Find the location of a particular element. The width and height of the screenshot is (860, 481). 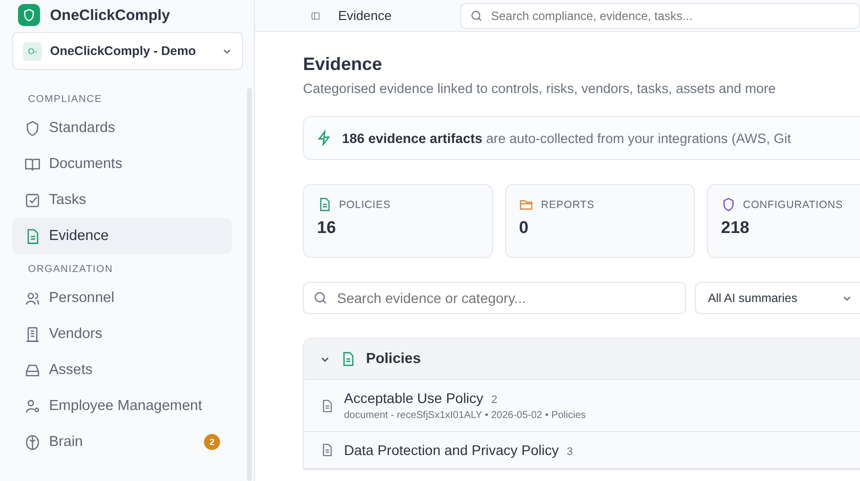

group-header: Policies is located at coordinates (582, 359).